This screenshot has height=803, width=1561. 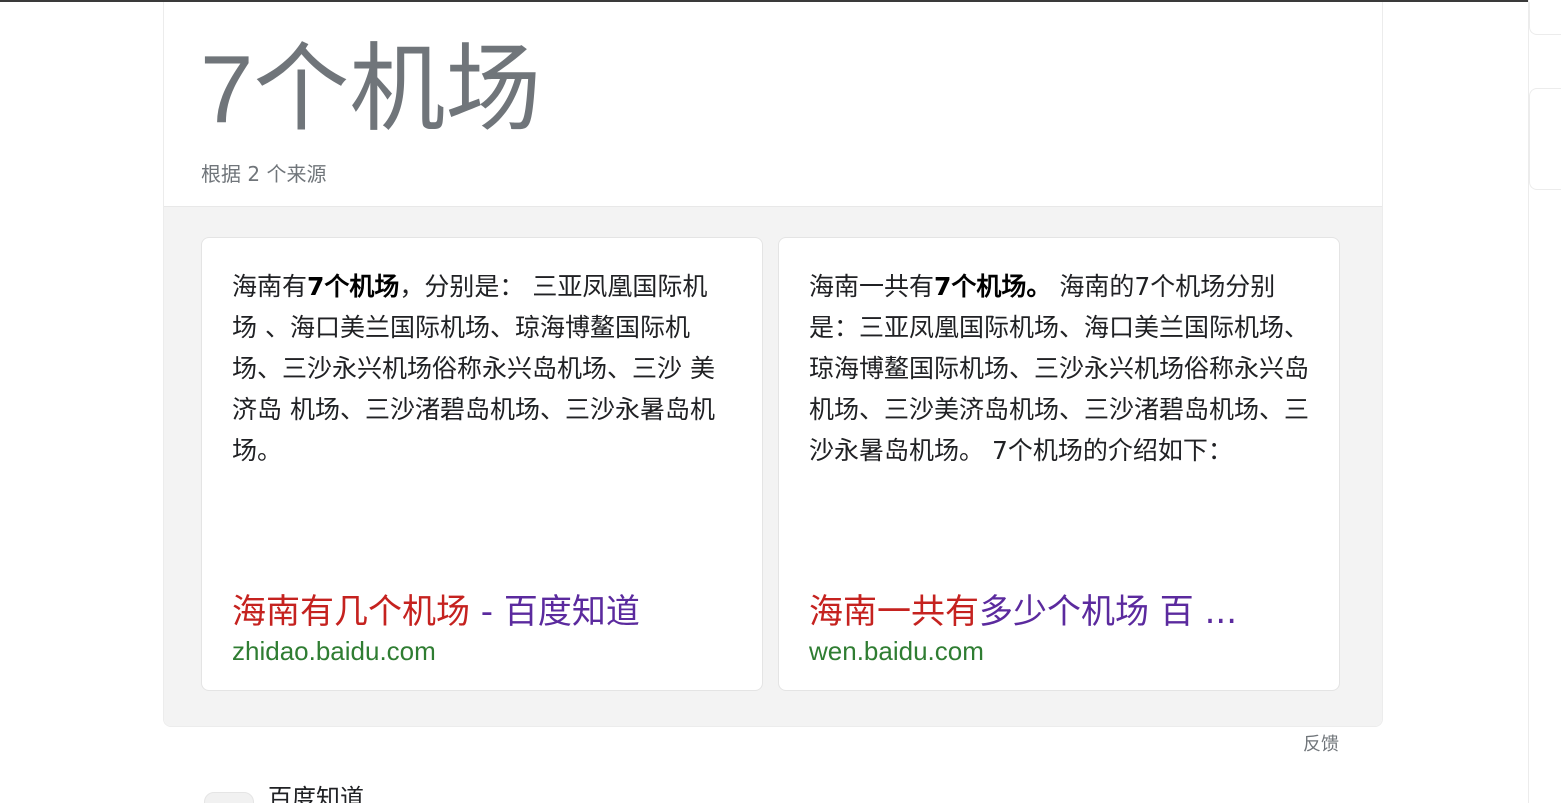 What do you see at coordinates (229, 797) in the screenshot?
I see `site-favicon-icon` at bounding box center [229, 797].